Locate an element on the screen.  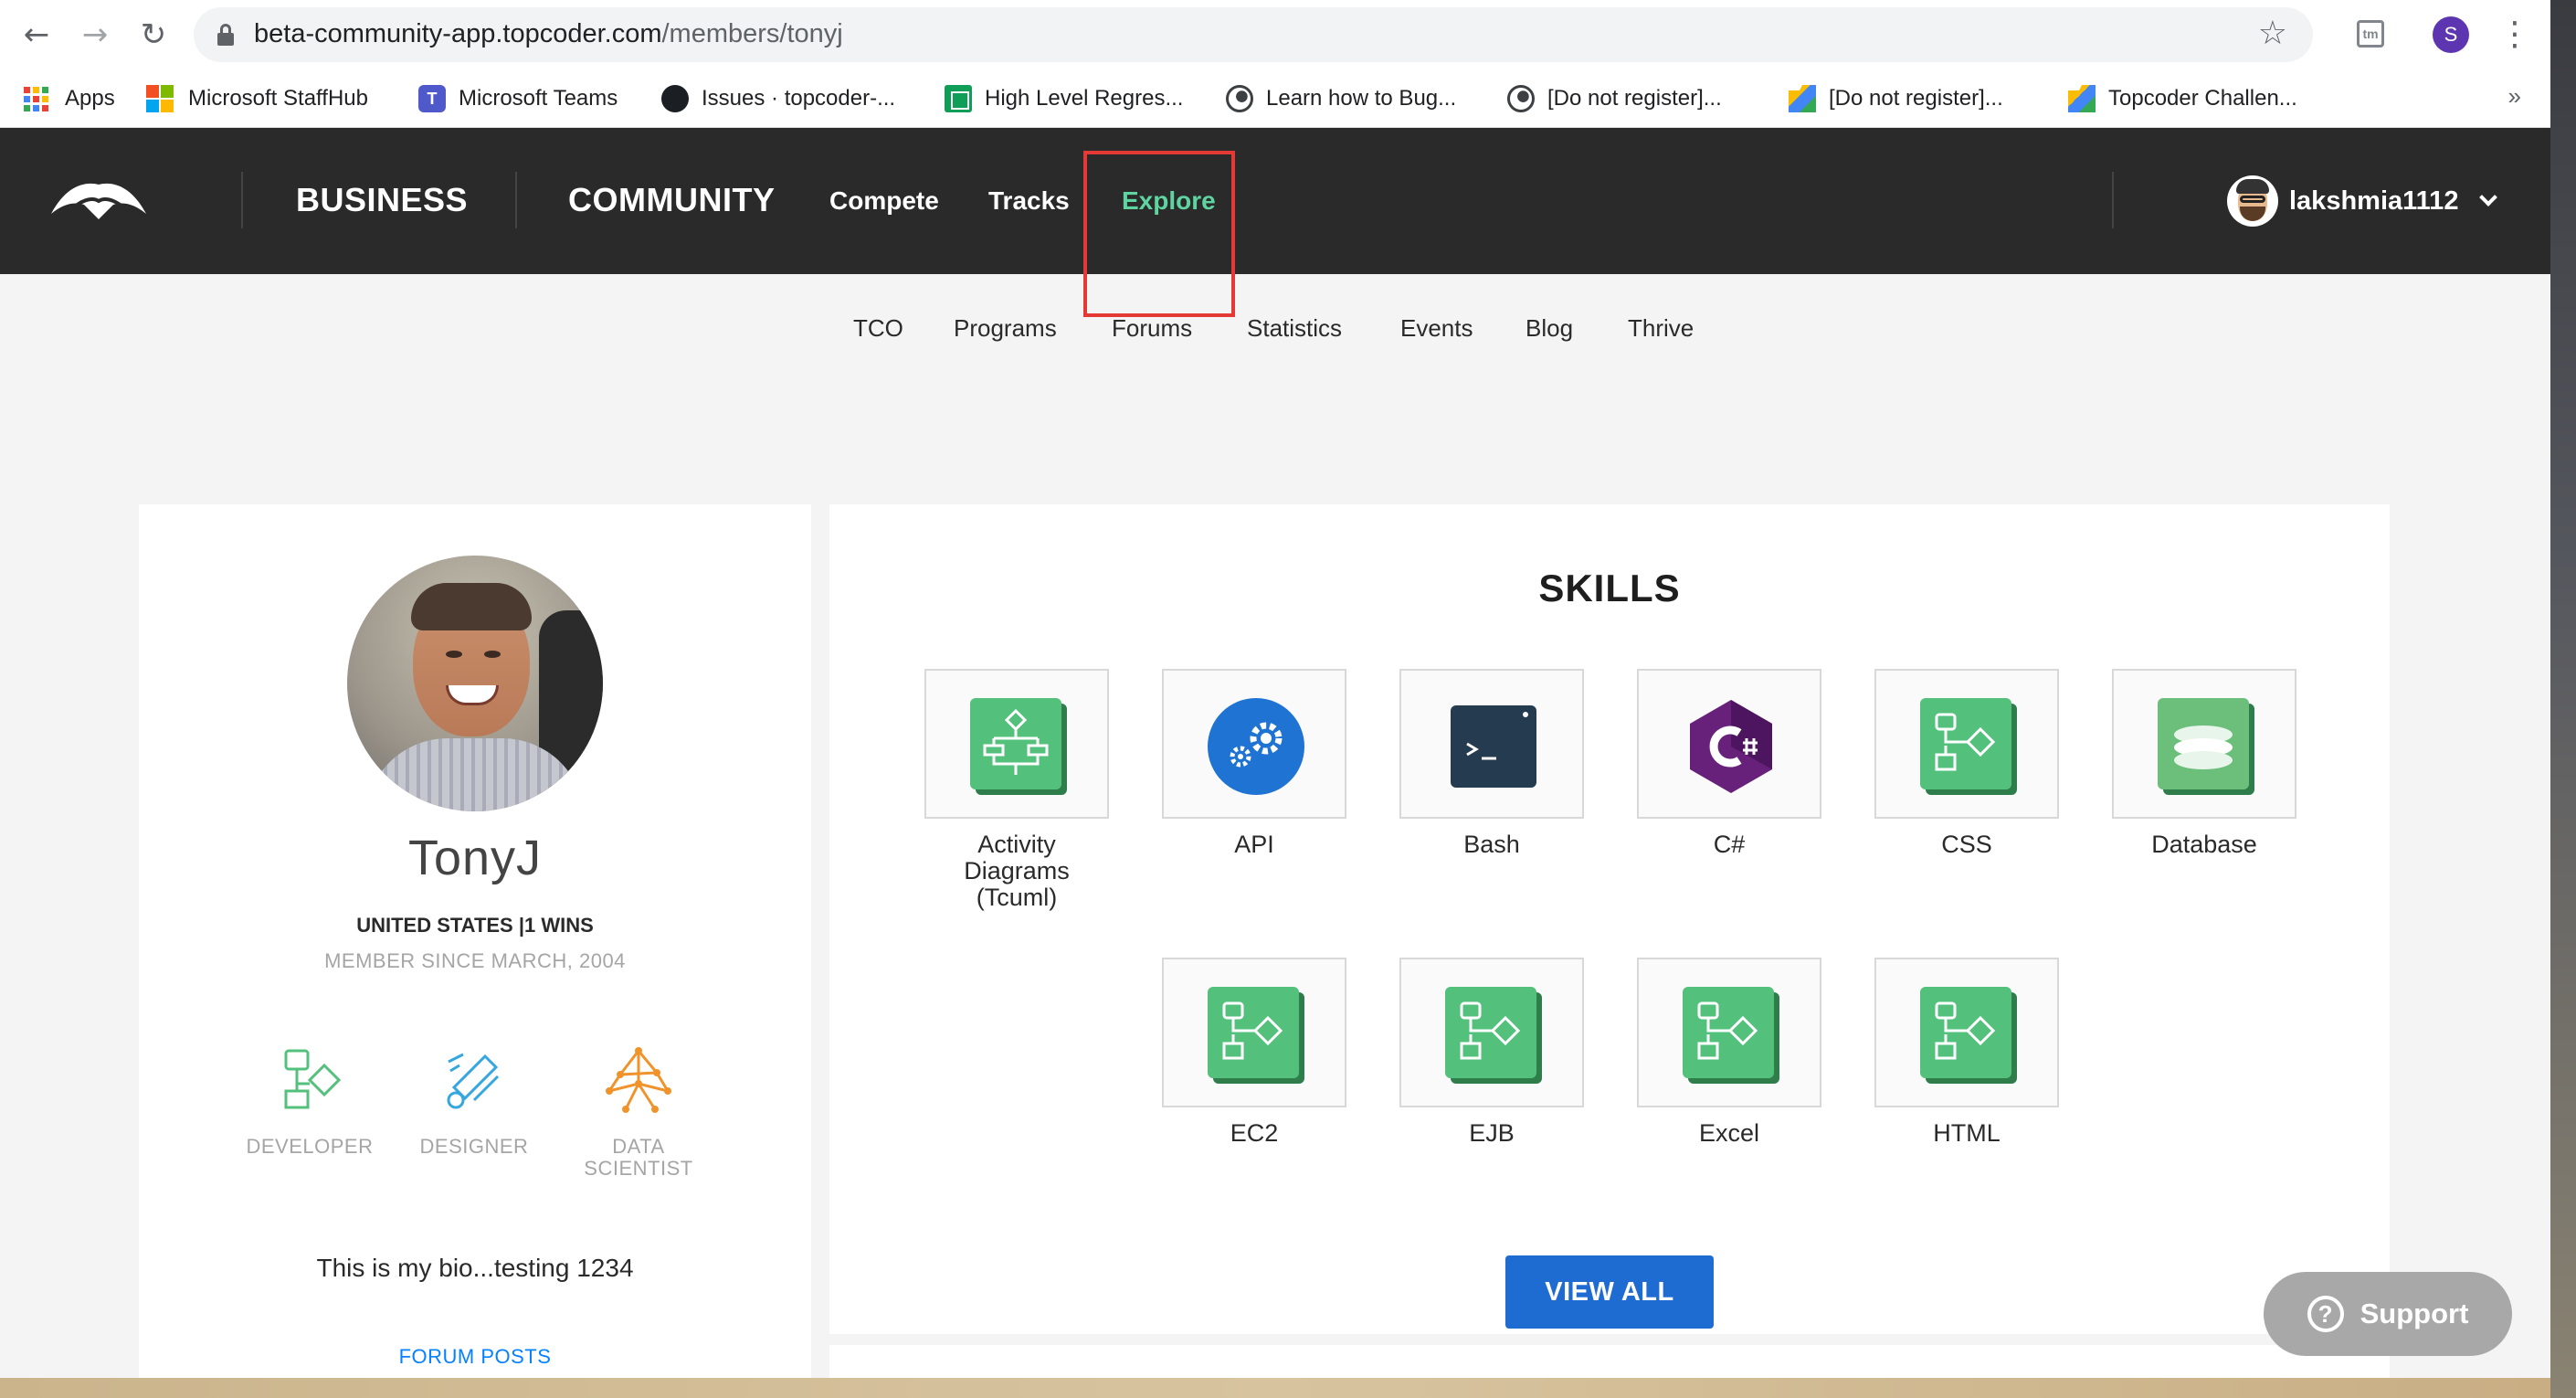
member-country-wins: UNITED STATES |1 WINS is located at coordinates (475, 925).